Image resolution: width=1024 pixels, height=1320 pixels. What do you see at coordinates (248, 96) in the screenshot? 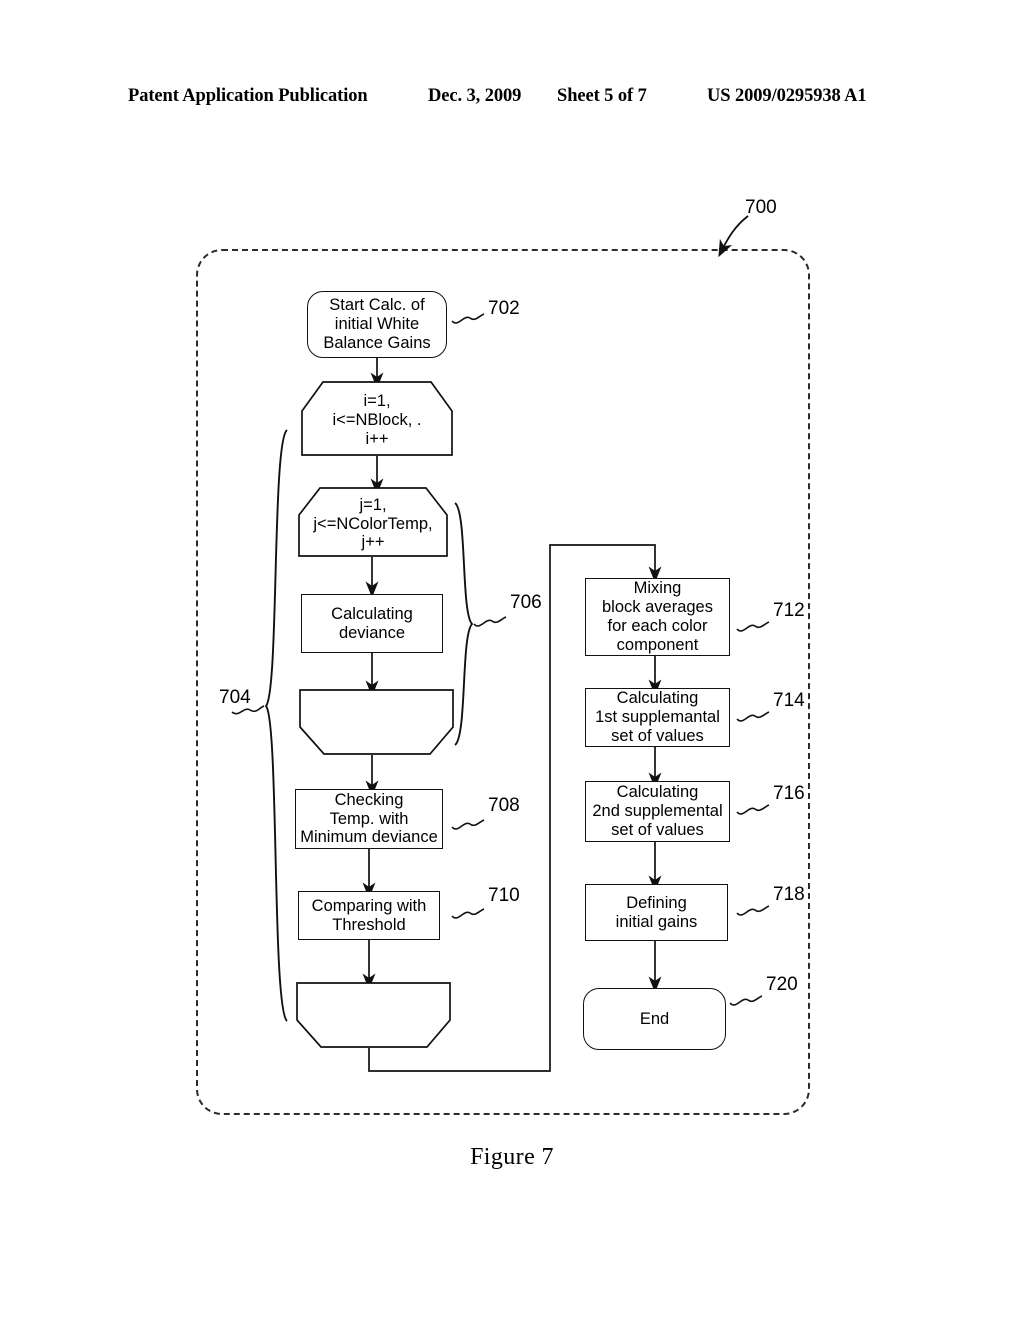
I see `header-publication-label: Patent Application Publication` at bounding box center [248, 96].